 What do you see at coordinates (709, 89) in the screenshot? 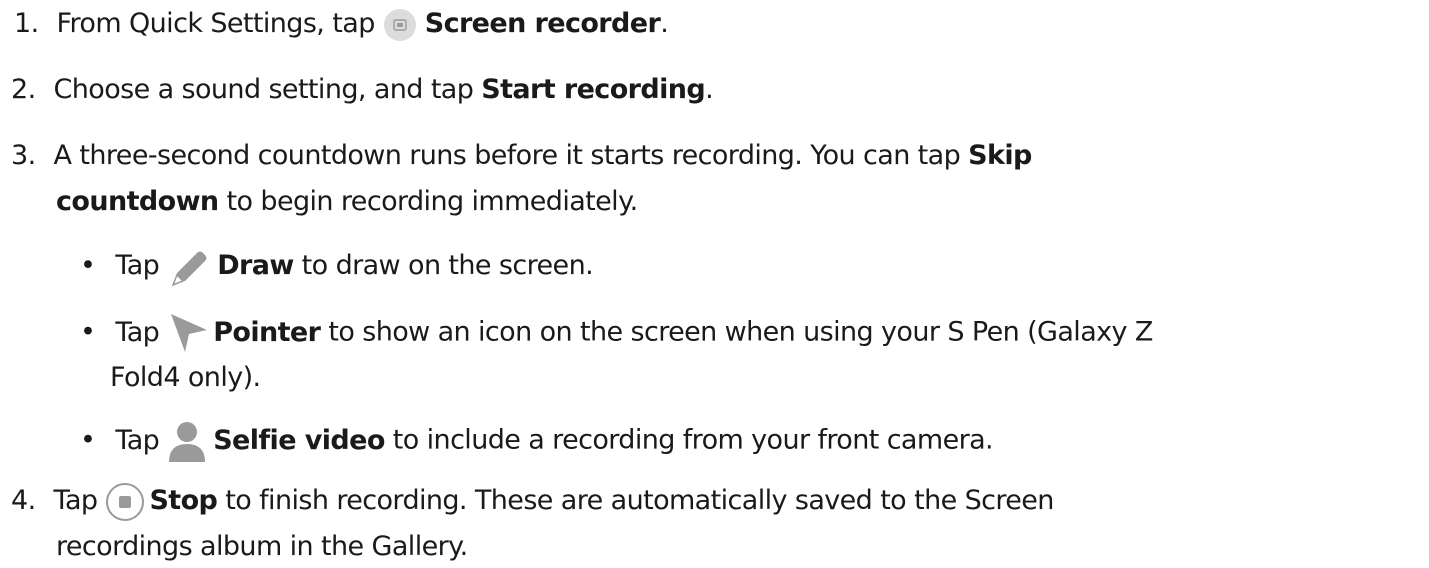
I see `step-2-text-post: .` at bounding box center [709, 89].